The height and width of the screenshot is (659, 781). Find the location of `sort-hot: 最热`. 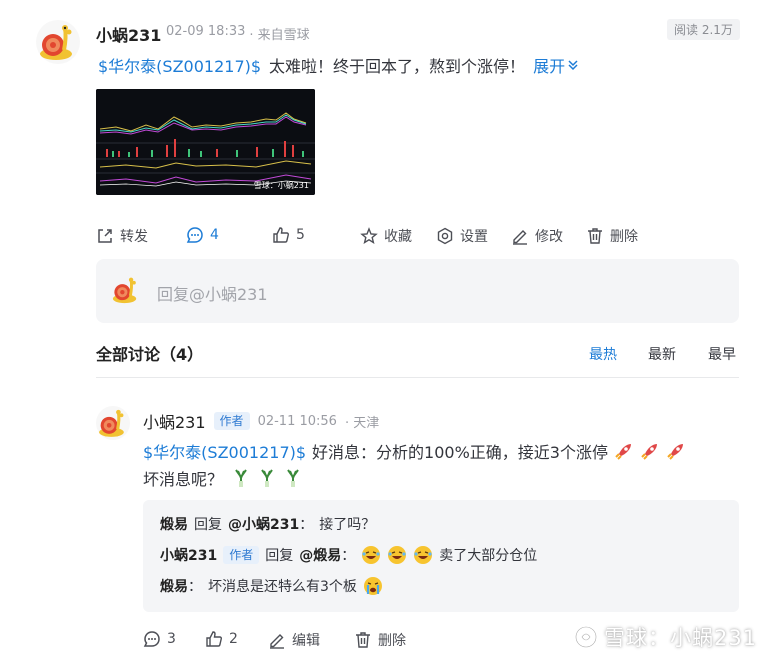

sort-hot: 最热 is located at coordinates (603, 354).